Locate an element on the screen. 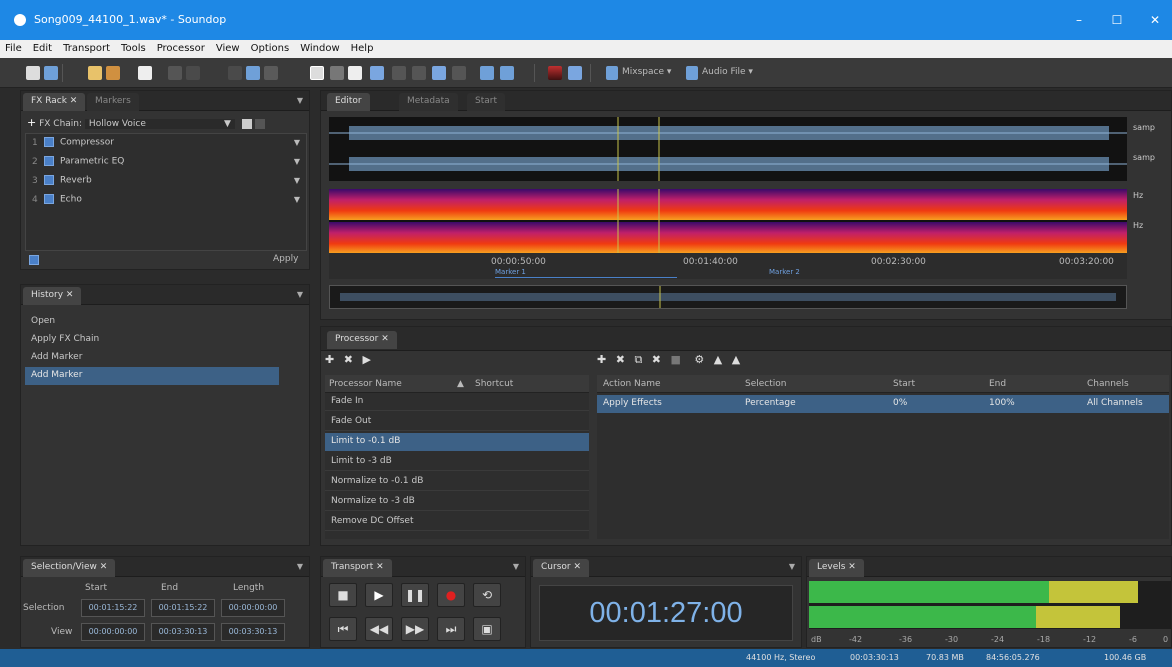 The image size is (1172, 667). menu-options: Options is located at coordinates (271, 47).